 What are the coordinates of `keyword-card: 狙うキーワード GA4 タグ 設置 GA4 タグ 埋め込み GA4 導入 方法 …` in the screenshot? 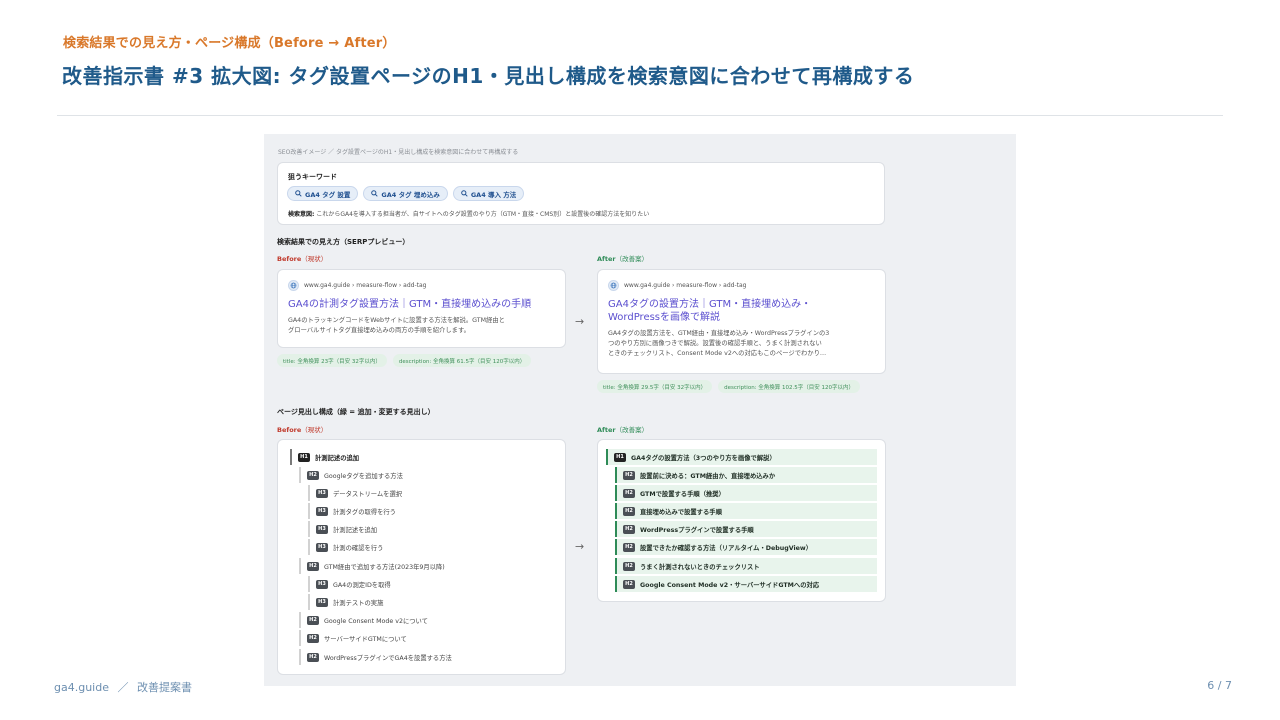 It's located at (581, 193).